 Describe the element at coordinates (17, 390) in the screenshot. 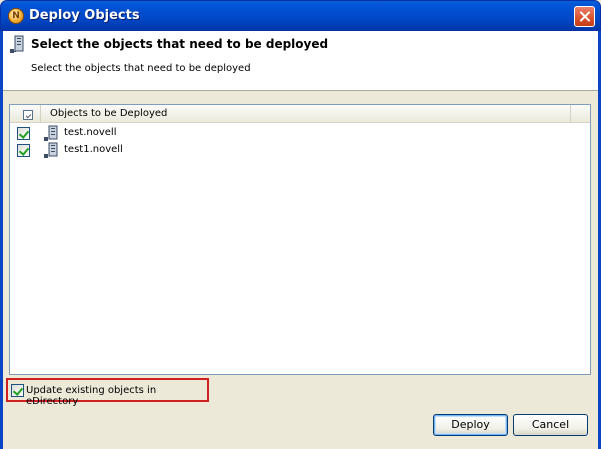

I see `update-existing-checkbox` at that location.